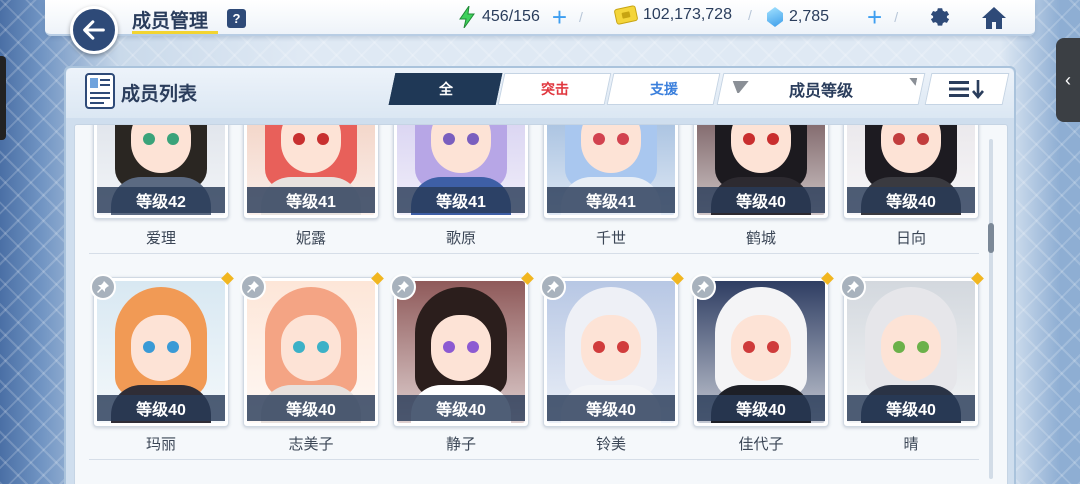 This screenshot has width=1080, height=484. I want to click on student-name: 志美子, so click(311, 444).